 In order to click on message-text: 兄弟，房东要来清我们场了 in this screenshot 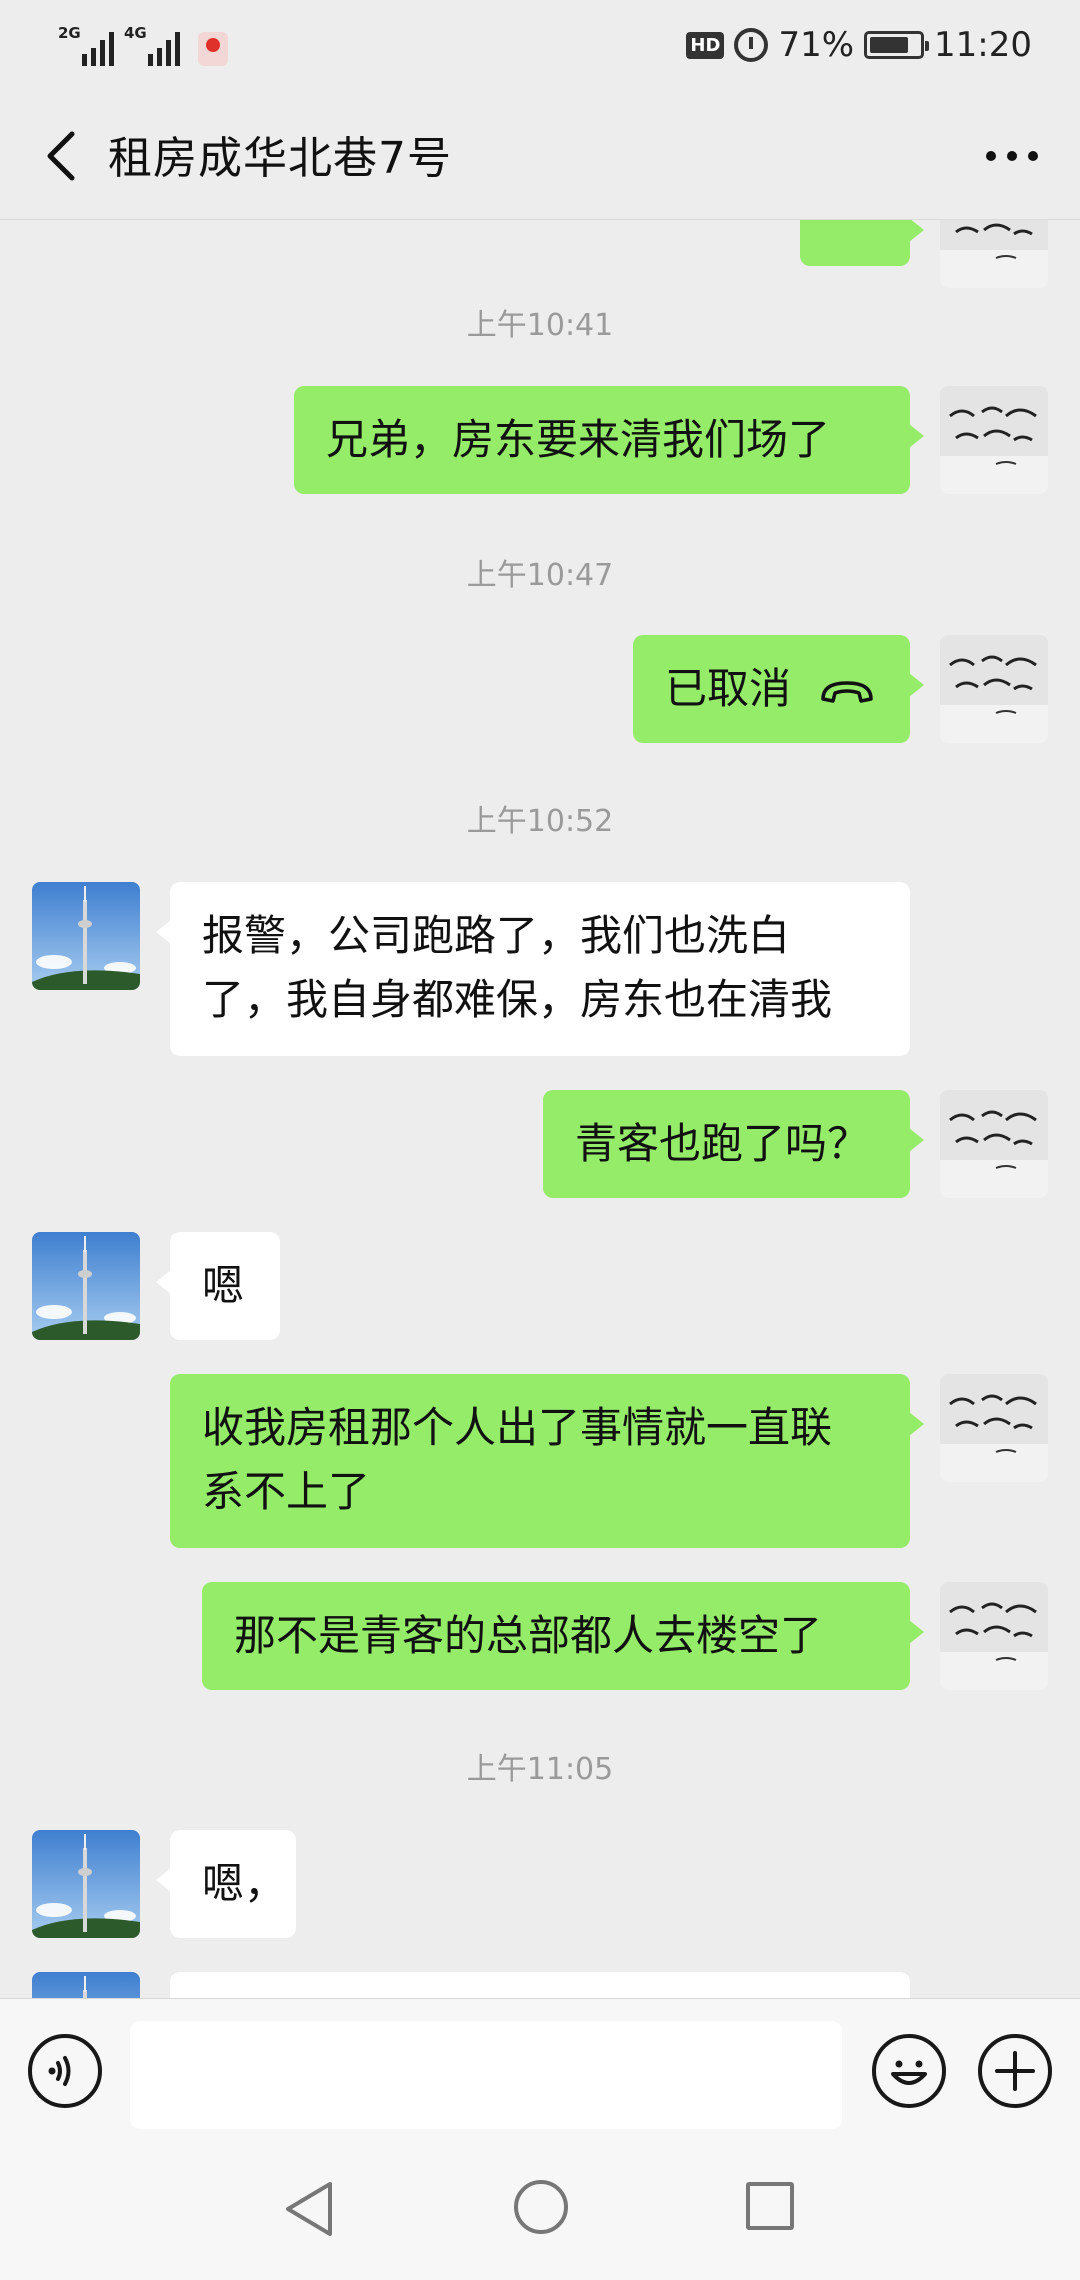, I will do `click(578, 439)`.